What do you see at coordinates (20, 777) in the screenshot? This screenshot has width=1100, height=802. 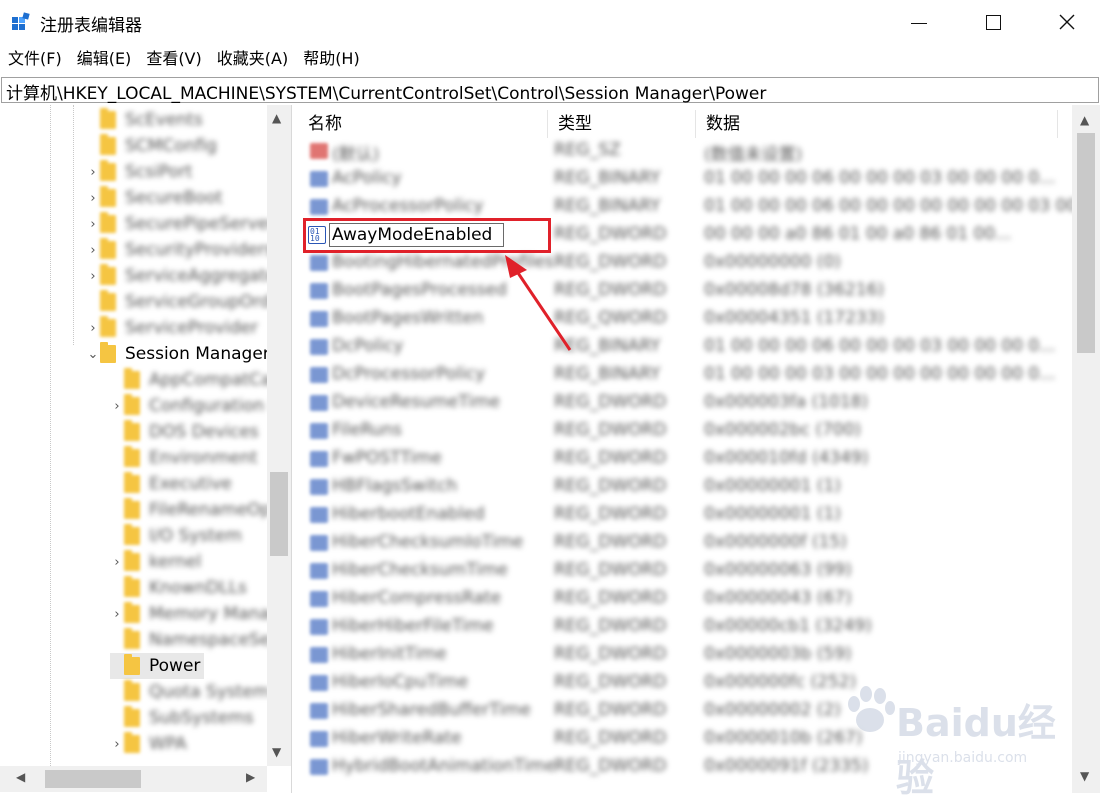 I see `scroll-left-icon: ◀` at bounding box center [20, 777].